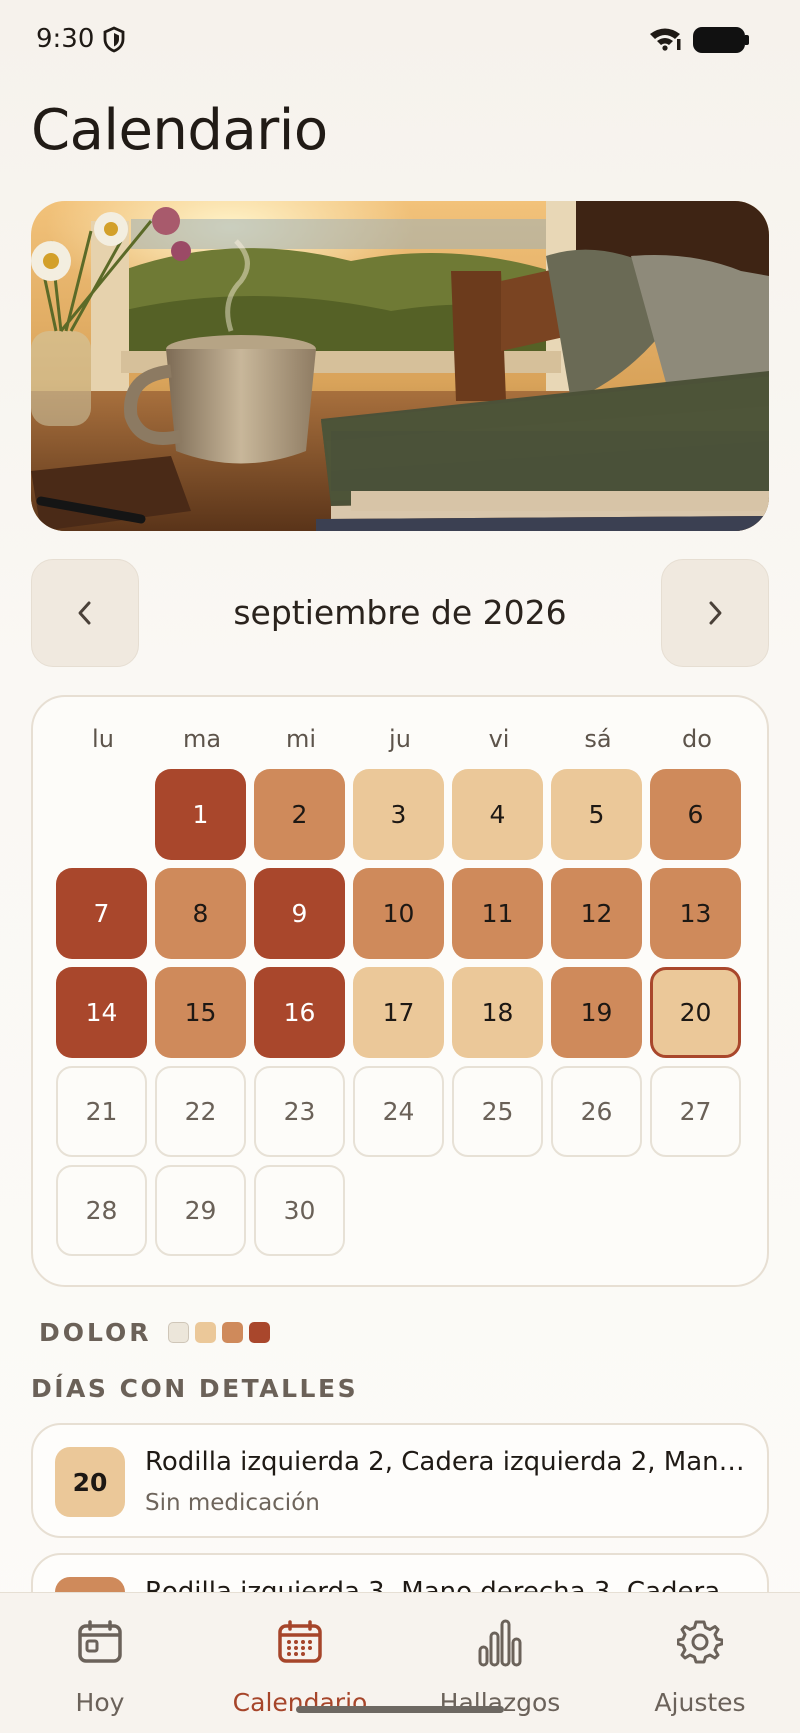  I want to click on calendar-icon, so click(300, 1641).